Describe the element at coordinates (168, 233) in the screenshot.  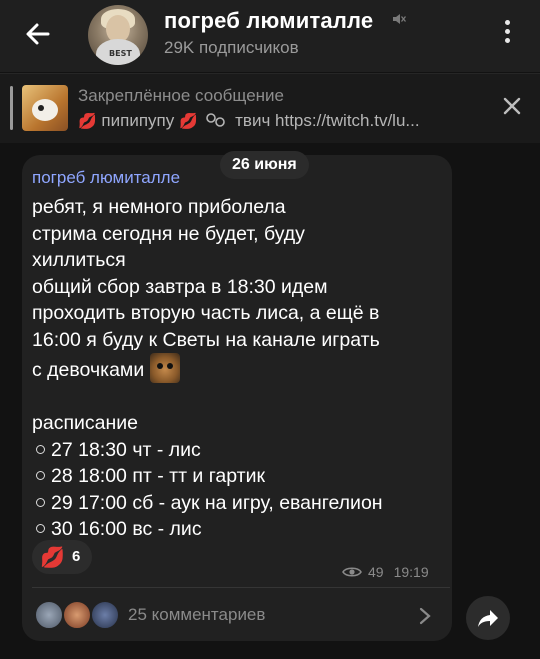
I see `message-line: стрима сегодня не будет, буду` at that location.